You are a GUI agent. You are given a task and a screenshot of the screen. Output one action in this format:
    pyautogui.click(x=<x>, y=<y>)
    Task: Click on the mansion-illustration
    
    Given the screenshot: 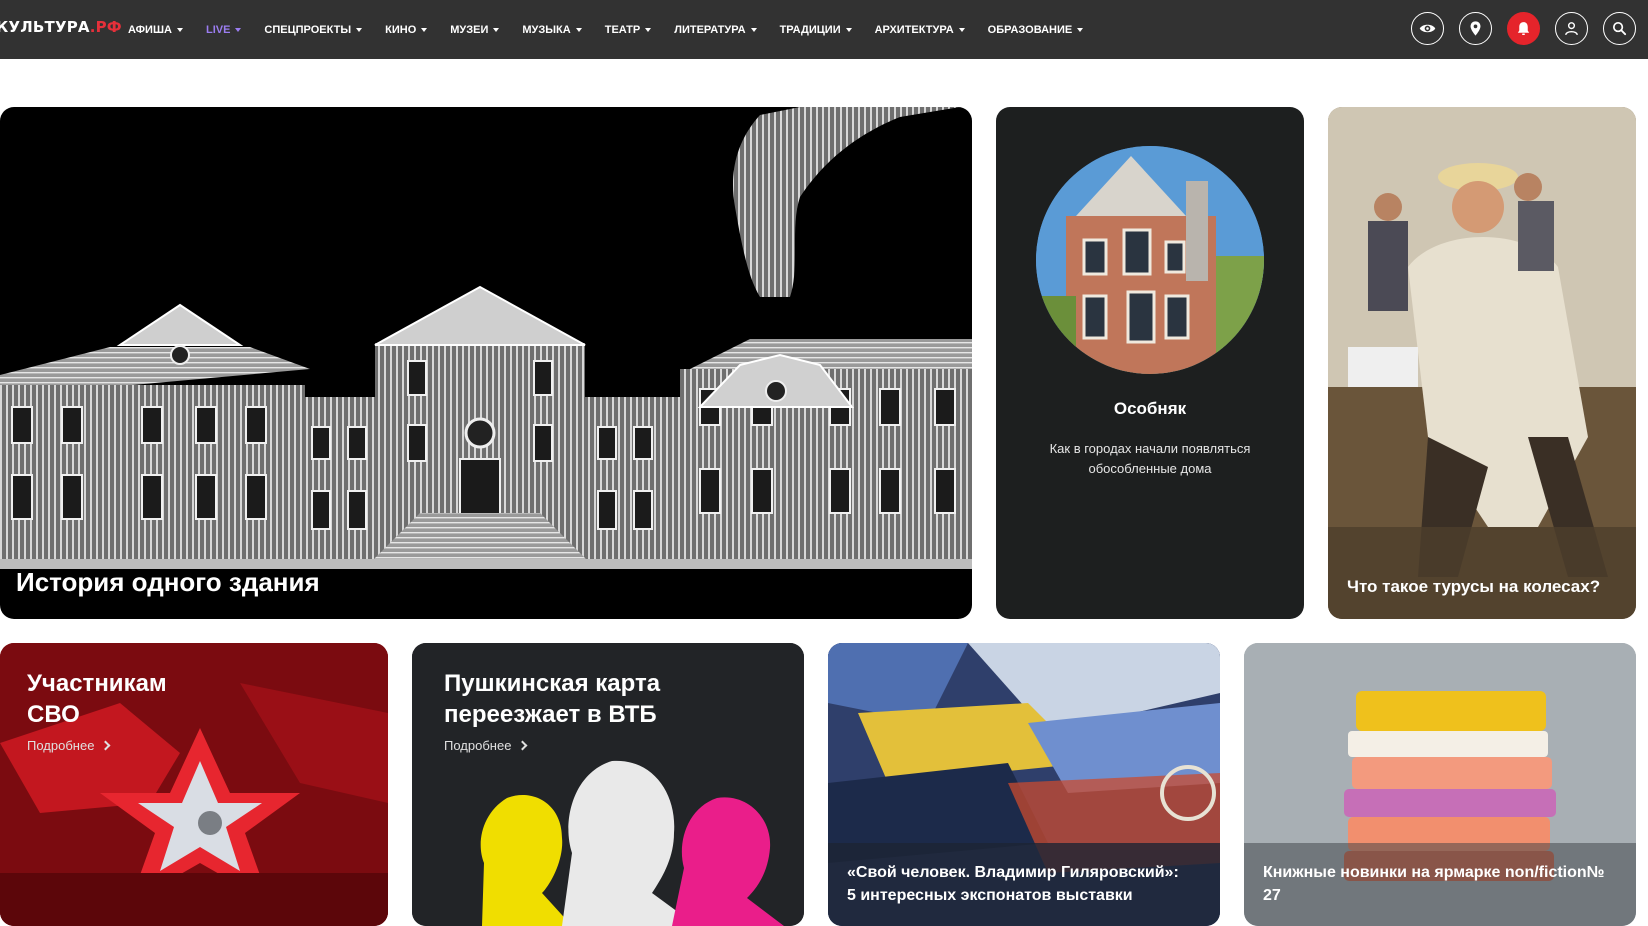 What is the action you would take?
    pyautogui.click(x=1150, y=260)
    